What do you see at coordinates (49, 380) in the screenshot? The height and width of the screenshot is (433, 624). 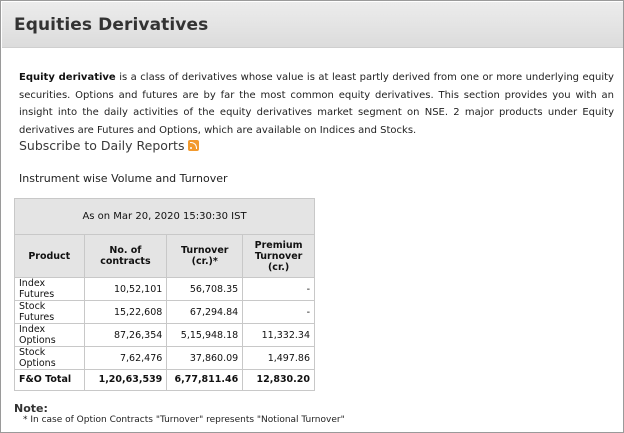 I see `cell-product: F&O Total` at bounding box center [49, 380].